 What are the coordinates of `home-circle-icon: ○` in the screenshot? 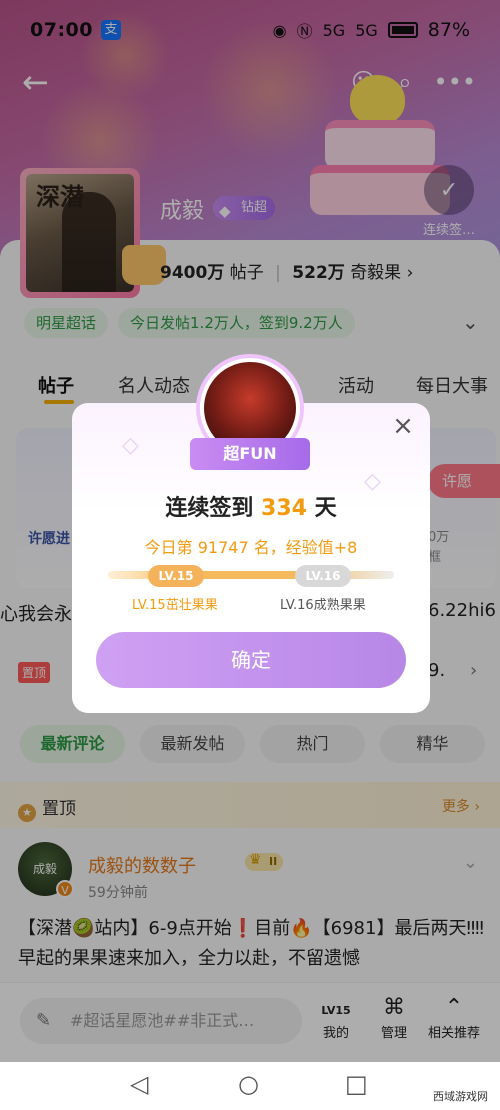 It's located at (248, 1084).